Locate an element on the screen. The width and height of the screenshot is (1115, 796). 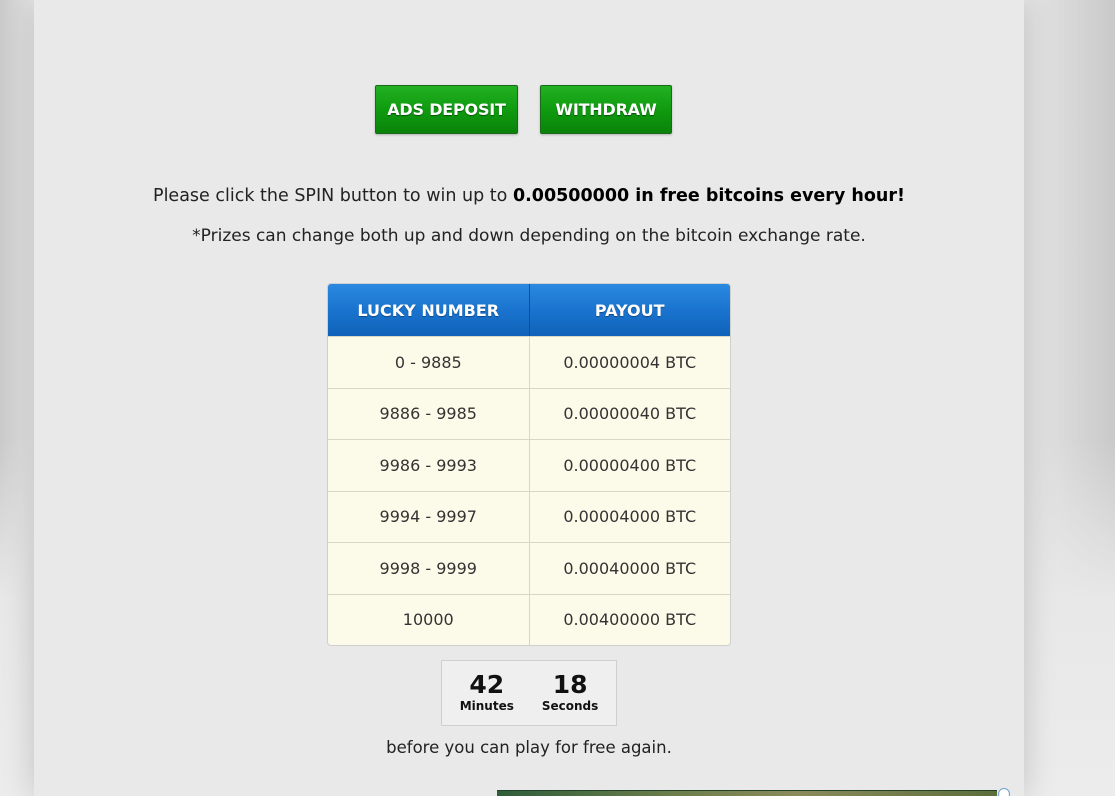
advertisement-banner is located at coordinates (747, 793).